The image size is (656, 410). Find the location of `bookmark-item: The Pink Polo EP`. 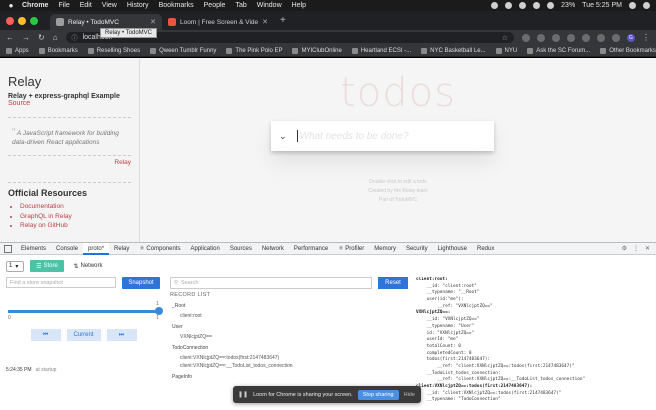

bookmark-item: The Pink Polo EP is located at coordinates (254, 50).